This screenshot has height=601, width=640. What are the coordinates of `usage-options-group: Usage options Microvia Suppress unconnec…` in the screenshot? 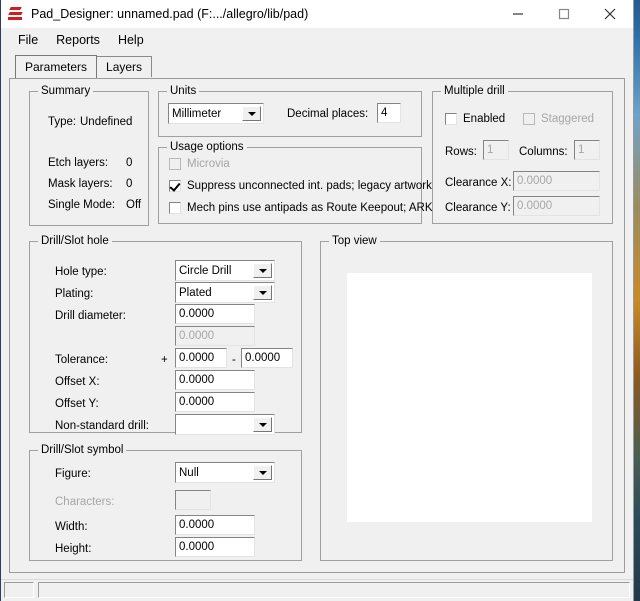 It's located at (295, 182).